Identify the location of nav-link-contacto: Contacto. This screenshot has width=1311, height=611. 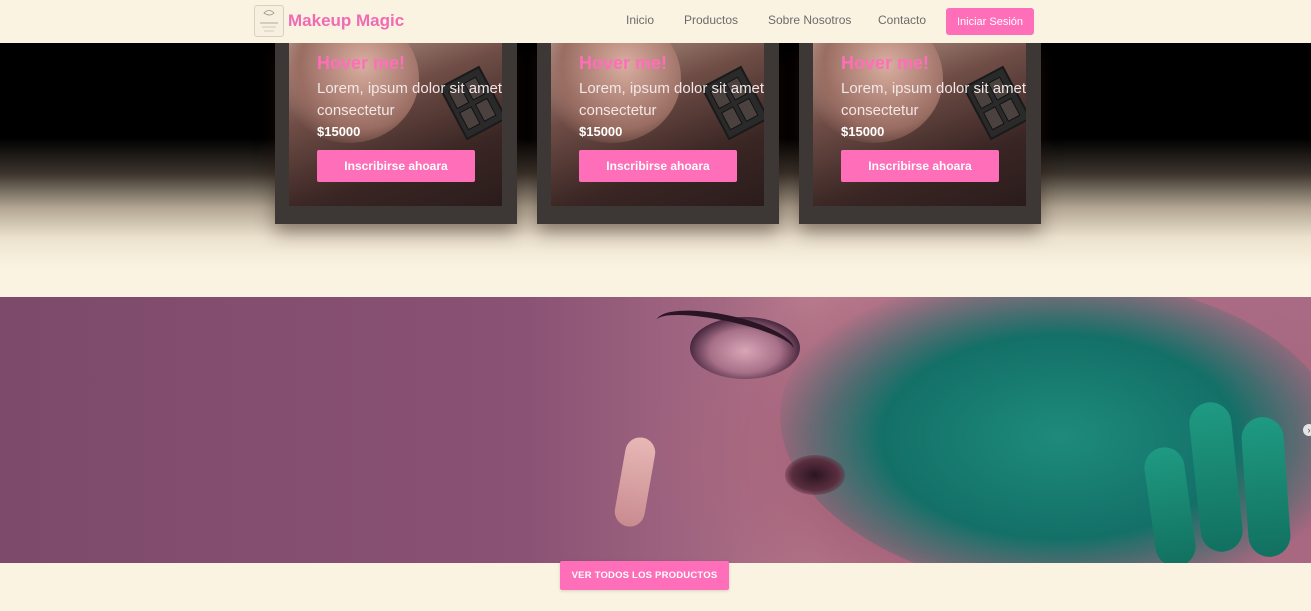
(902, 20).